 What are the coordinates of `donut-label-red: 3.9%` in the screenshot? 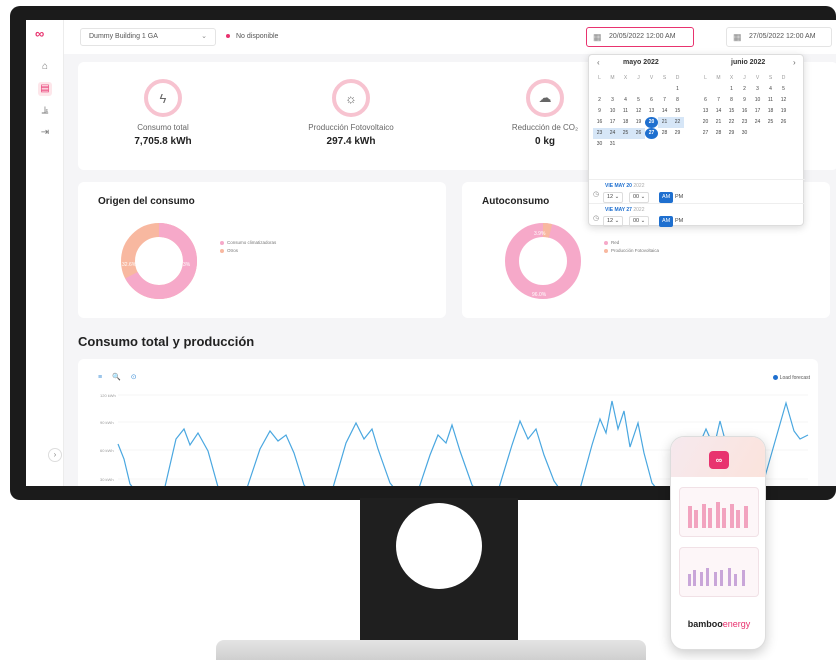 It's located at (540, 234).